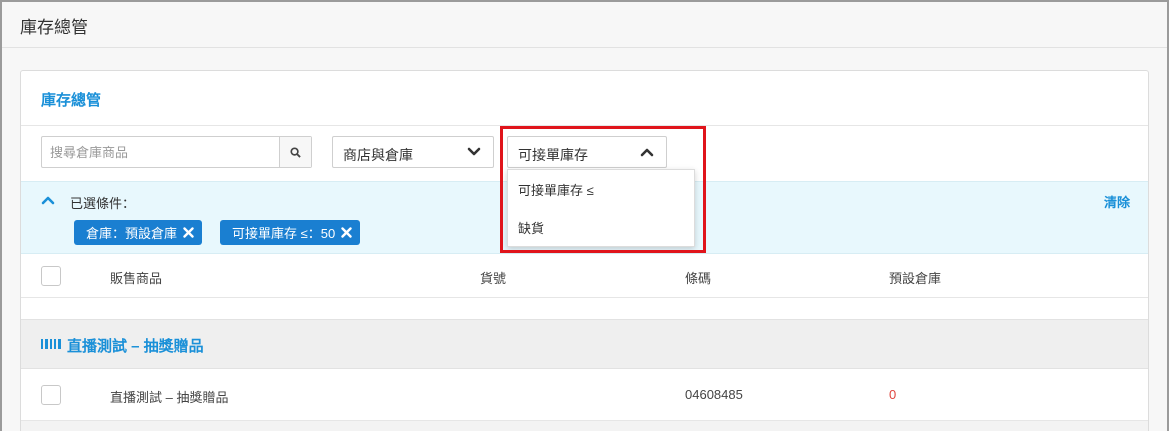 The width and height of the screenshot is (1169, 431). I want to click on divider, so click(584, 125).